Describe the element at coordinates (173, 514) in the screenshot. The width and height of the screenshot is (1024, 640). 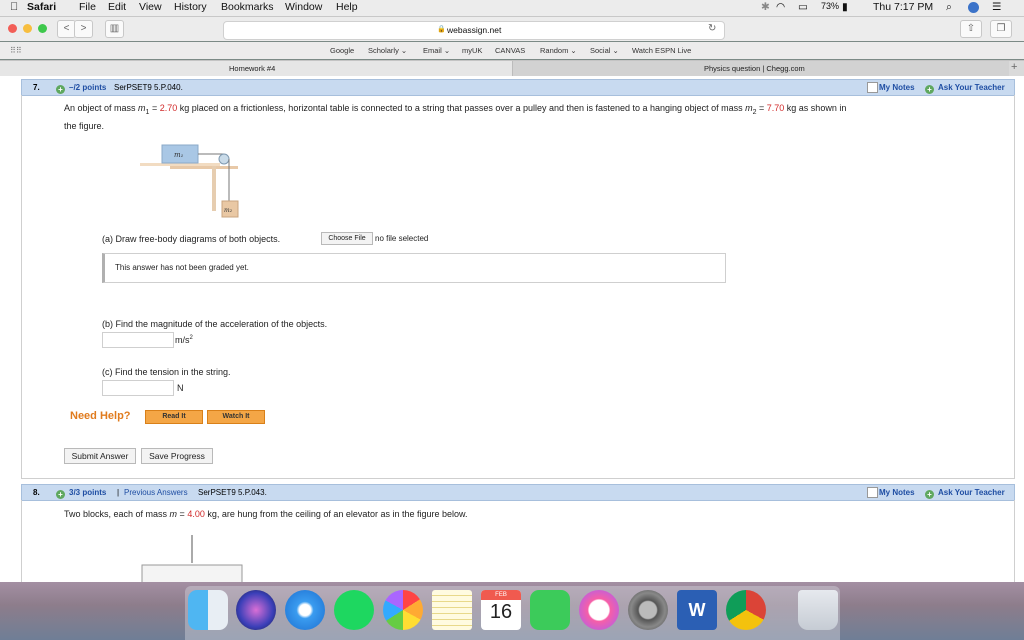
I see `m-symbol: m` at that location.